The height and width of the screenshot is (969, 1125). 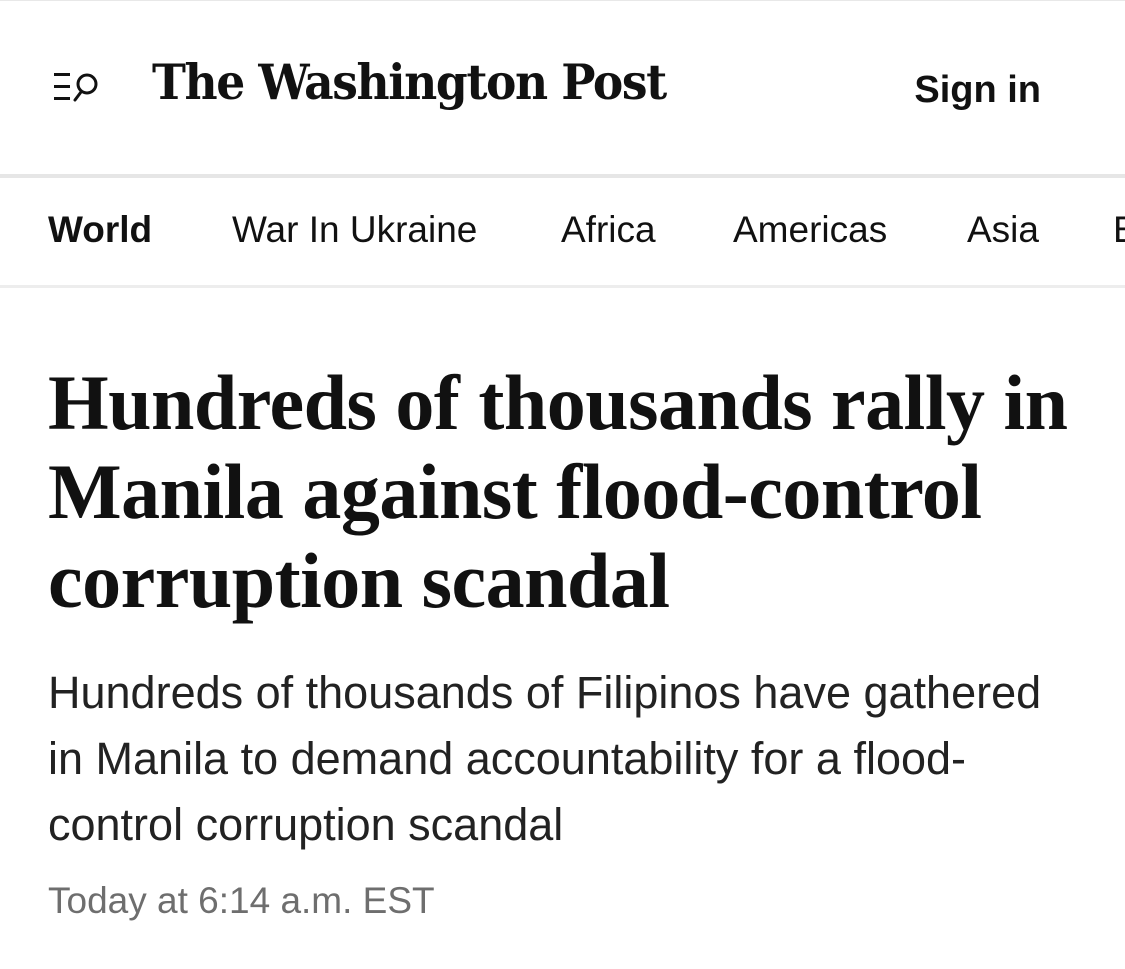 What do you see at coordinates (608, 230) in the screenshot?
I see `nav-item-africa: Africa` at bounding box center [608, 230].